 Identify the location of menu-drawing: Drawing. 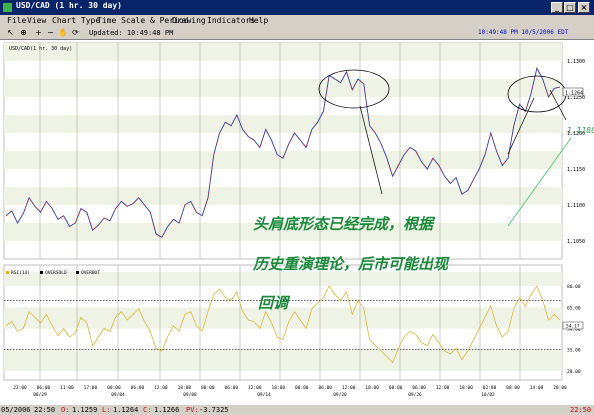
(189, 20).